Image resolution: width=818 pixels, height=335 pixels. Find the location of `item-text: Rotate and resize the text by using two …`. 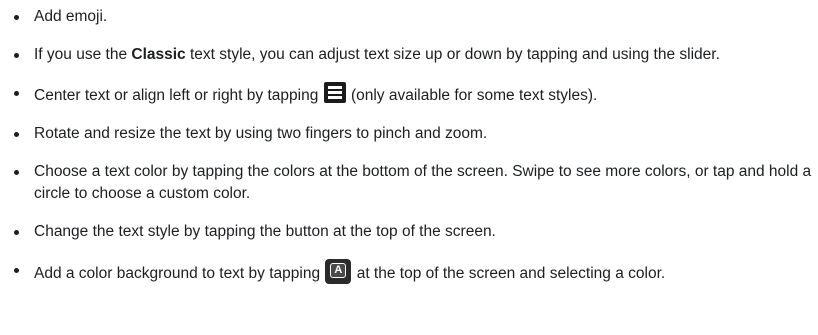

item-text: Rotate and resize the text by using two … is located at coordinates (261, 133).